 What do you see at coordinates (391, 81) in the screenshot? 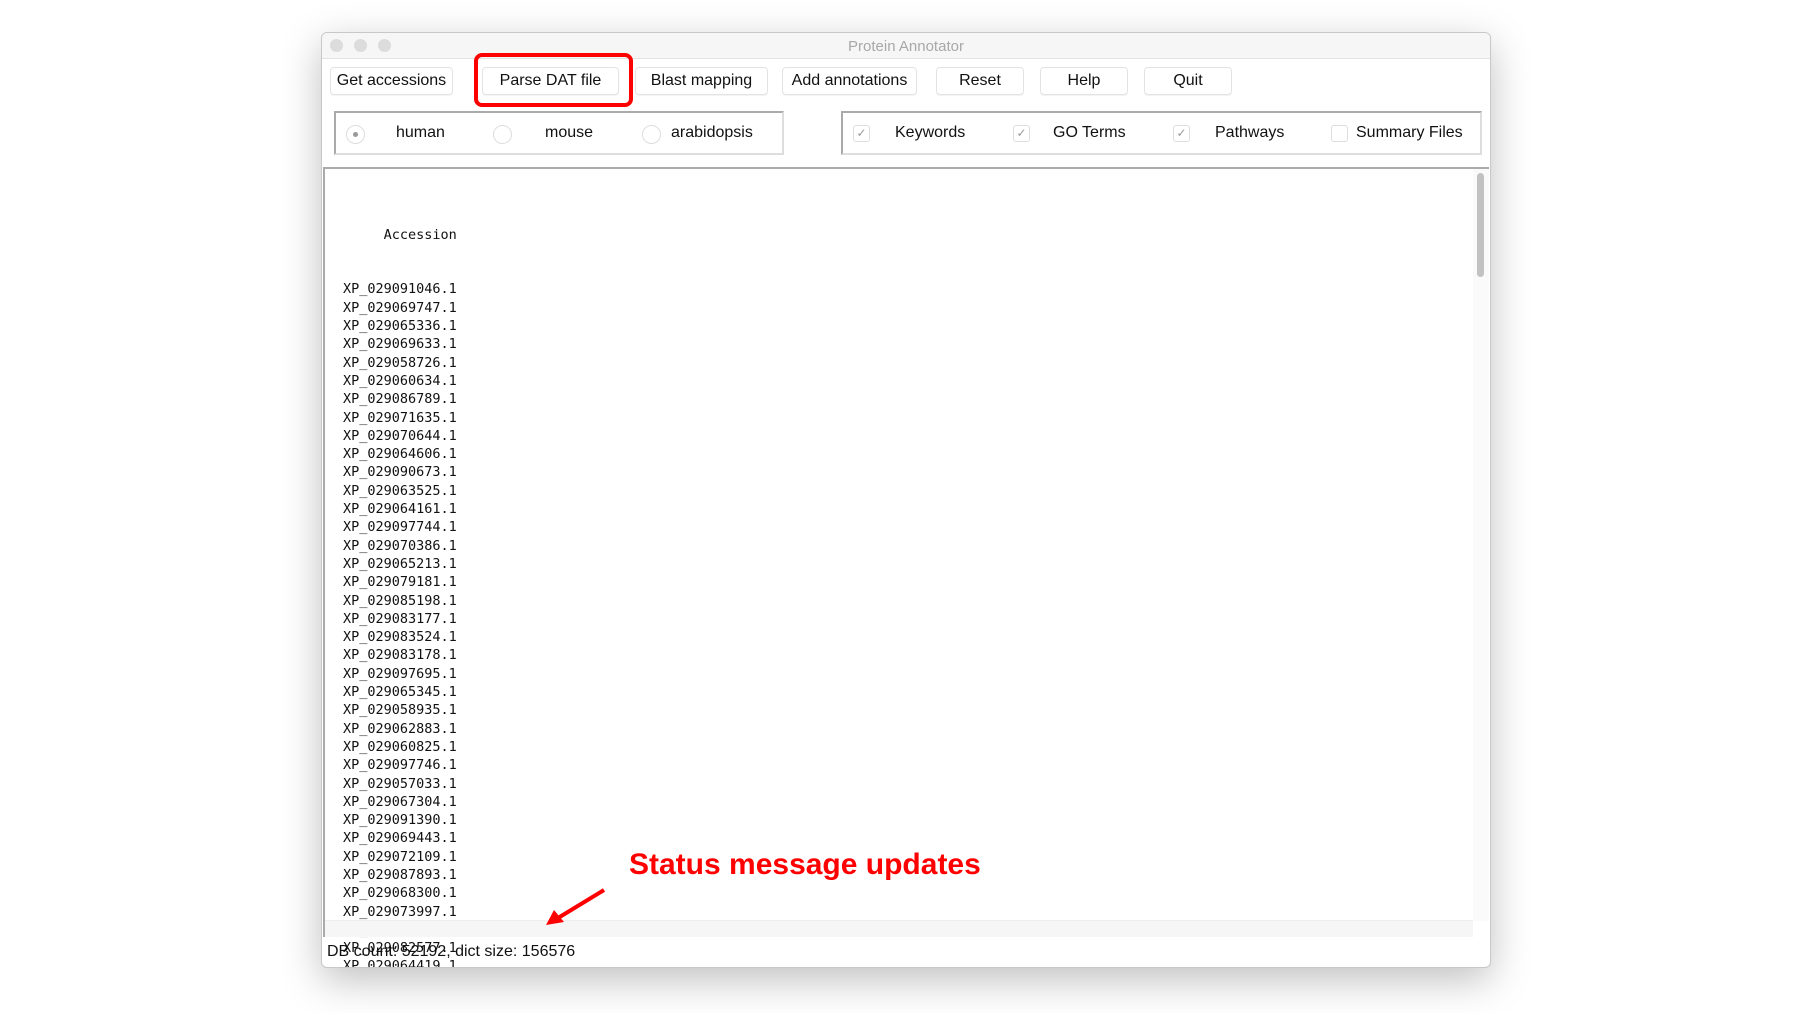
I see `get-accessions-button: Get accessions` at bounding box center [391, 81].